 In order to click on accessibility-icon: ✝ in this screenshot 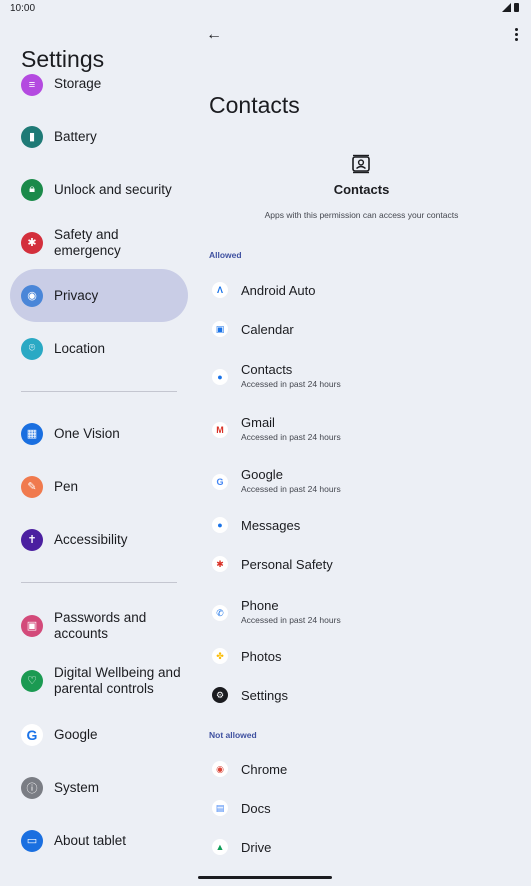, I will do `click(32, 539)`.